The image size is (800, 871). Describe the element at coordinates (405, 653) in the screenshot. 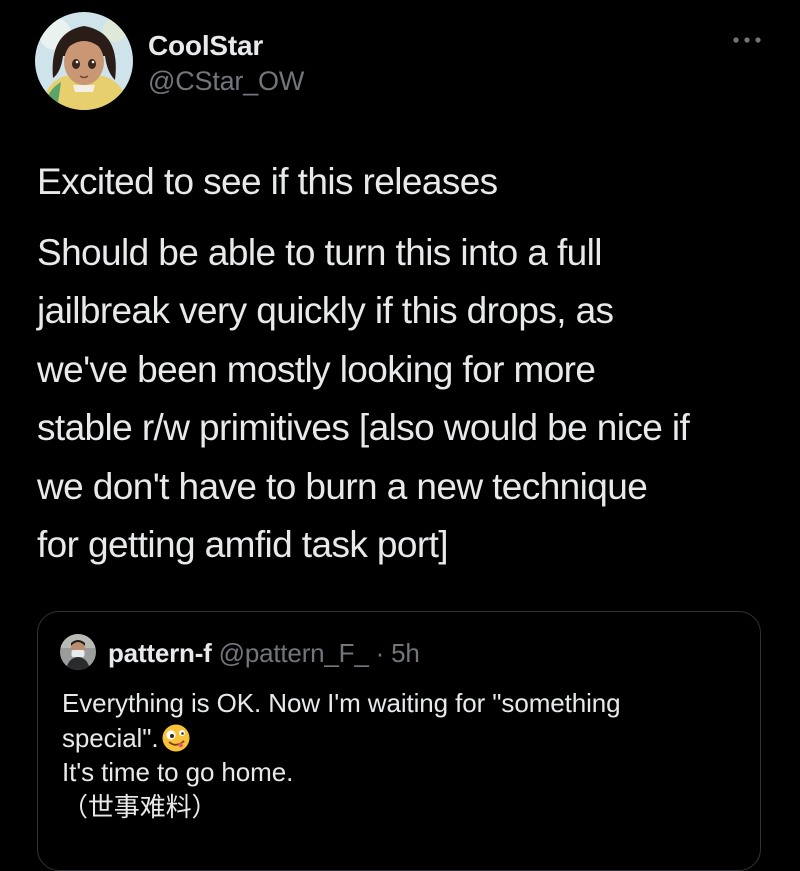

I see `quoted-timestamp: 5h` at that location.